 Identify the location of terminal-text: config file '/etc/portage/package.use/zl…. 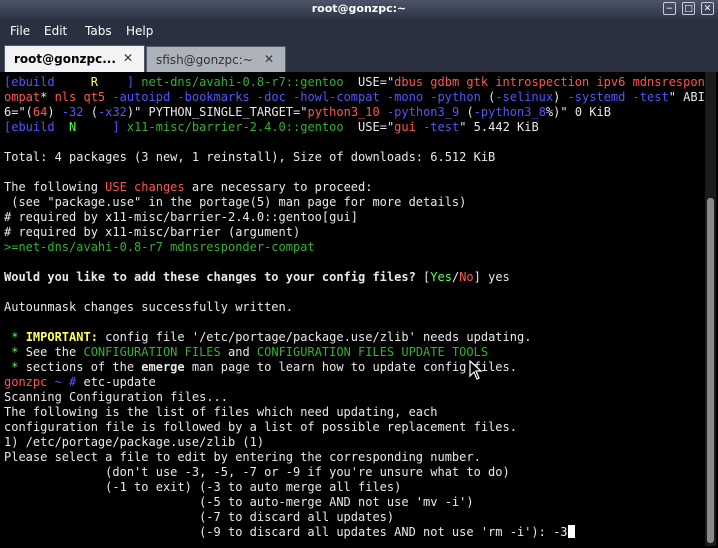
(314, 337).